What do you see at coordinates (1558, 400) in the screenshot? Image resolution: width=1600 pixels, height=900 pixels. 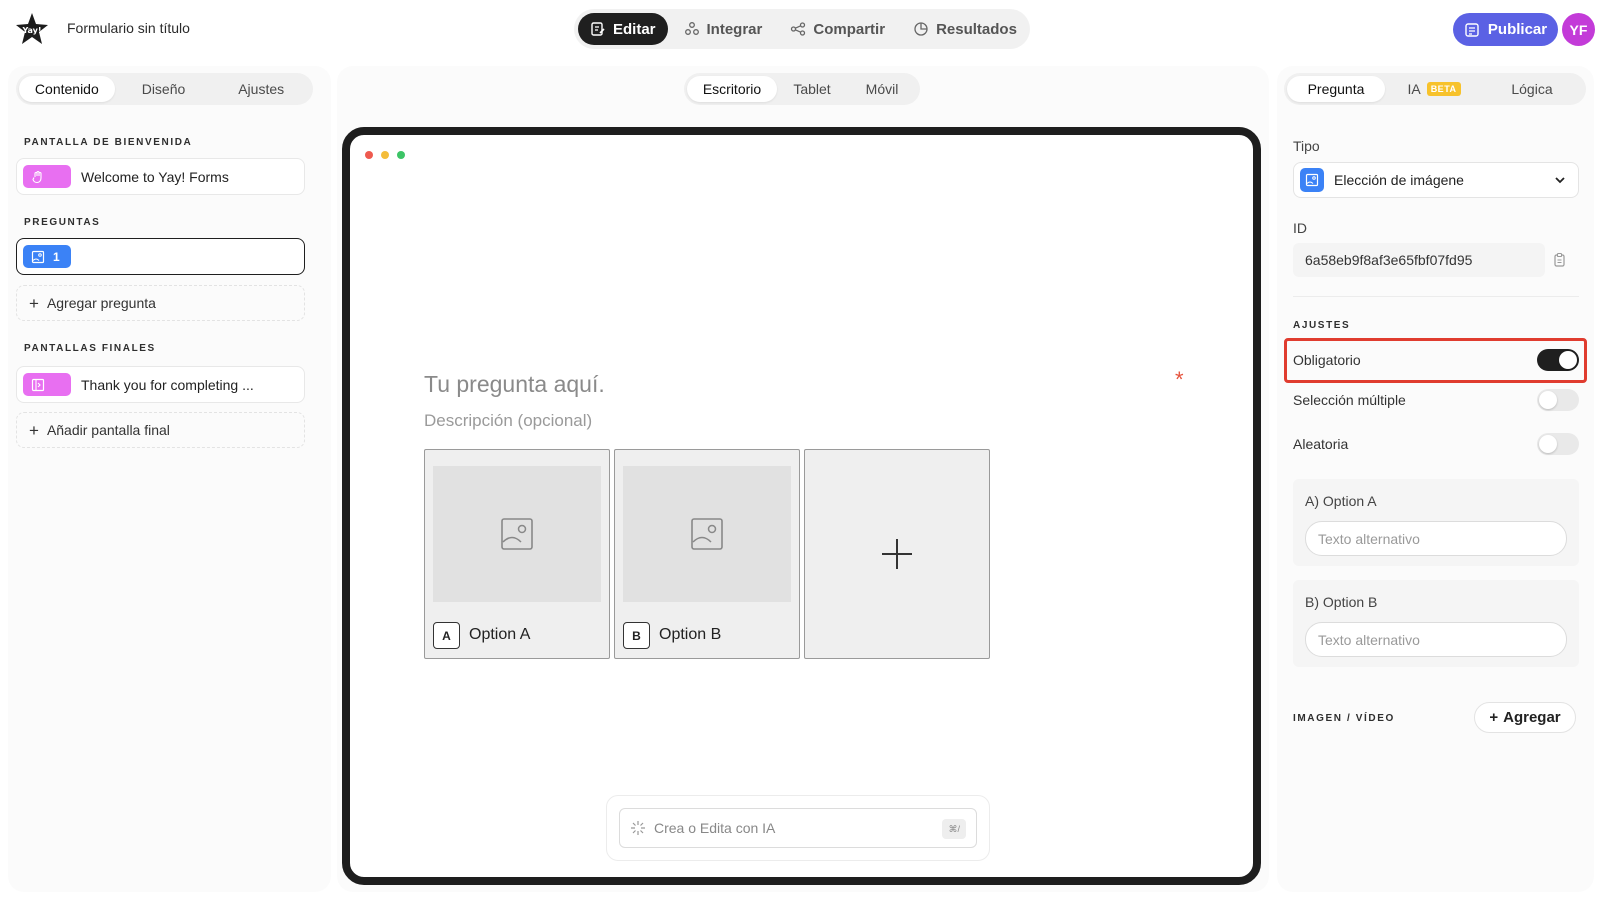 I see `seleccion-multiple-toggle` at bounding box center [1558, 400].